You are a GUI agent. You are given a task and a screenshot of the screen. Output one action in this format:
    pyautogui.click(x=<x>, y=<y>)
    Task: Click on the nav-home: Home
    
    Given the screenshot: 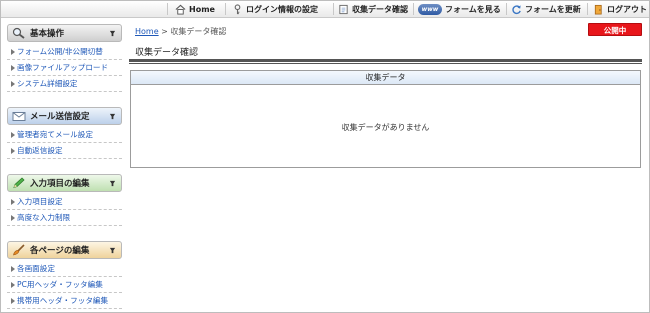 What is the action you would take?
    pyautogui.click(x=195, y=9)
    